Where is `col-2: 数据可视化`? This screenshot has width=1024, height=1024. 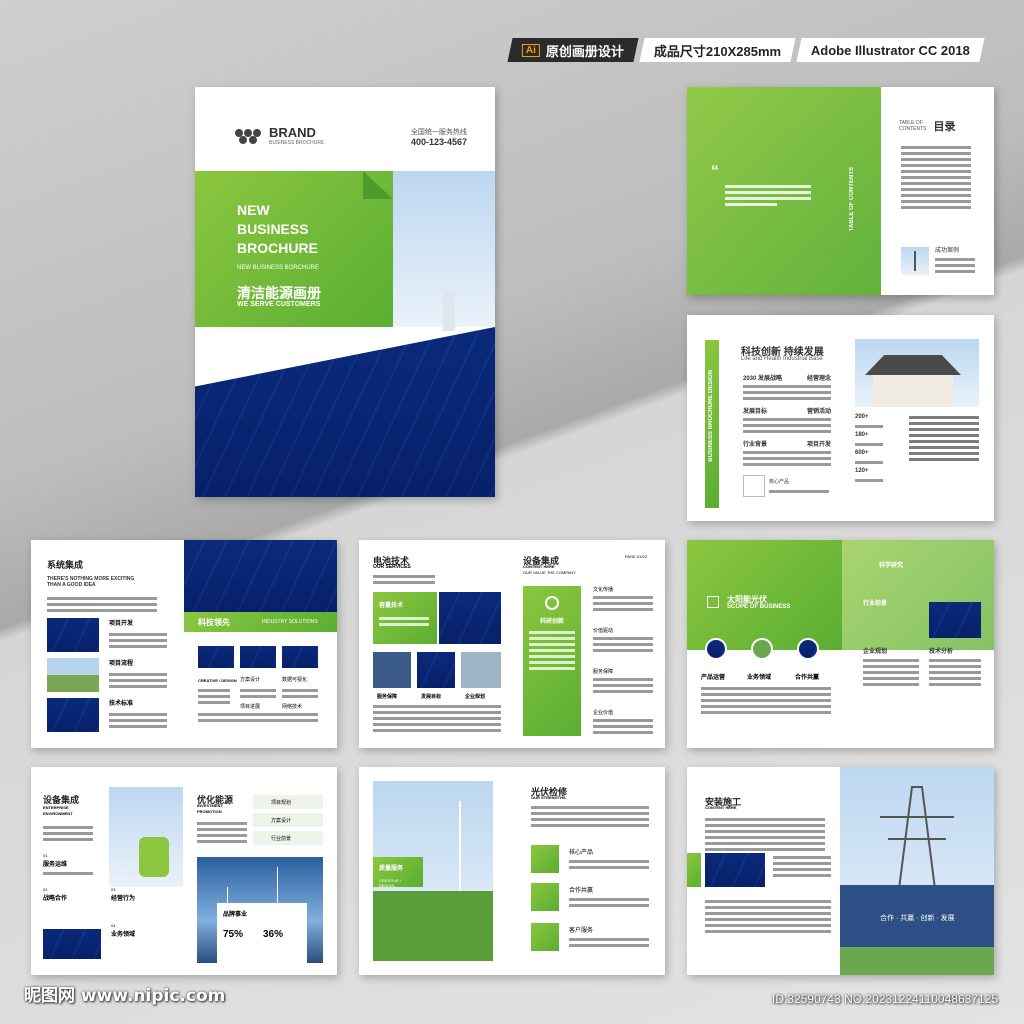 col-2: 数据可视化 is located at coordinates (295, 680).